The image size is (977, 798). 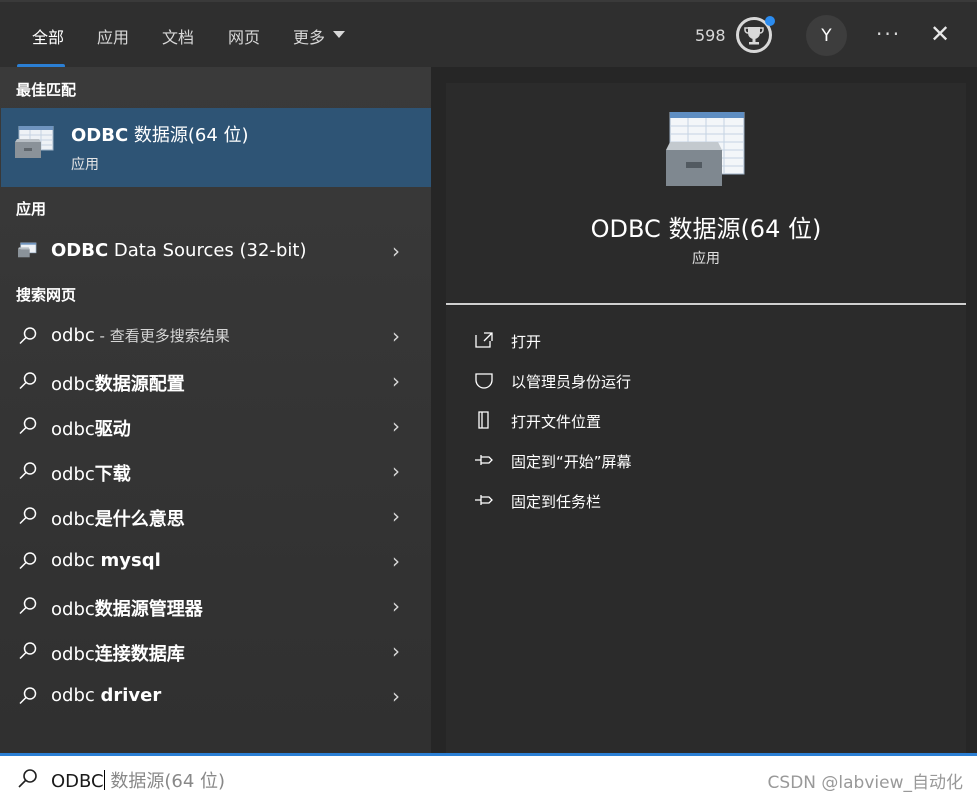 I want to click on web-search-item: odbc是什么意思 ›, so click(x=215, y=516).